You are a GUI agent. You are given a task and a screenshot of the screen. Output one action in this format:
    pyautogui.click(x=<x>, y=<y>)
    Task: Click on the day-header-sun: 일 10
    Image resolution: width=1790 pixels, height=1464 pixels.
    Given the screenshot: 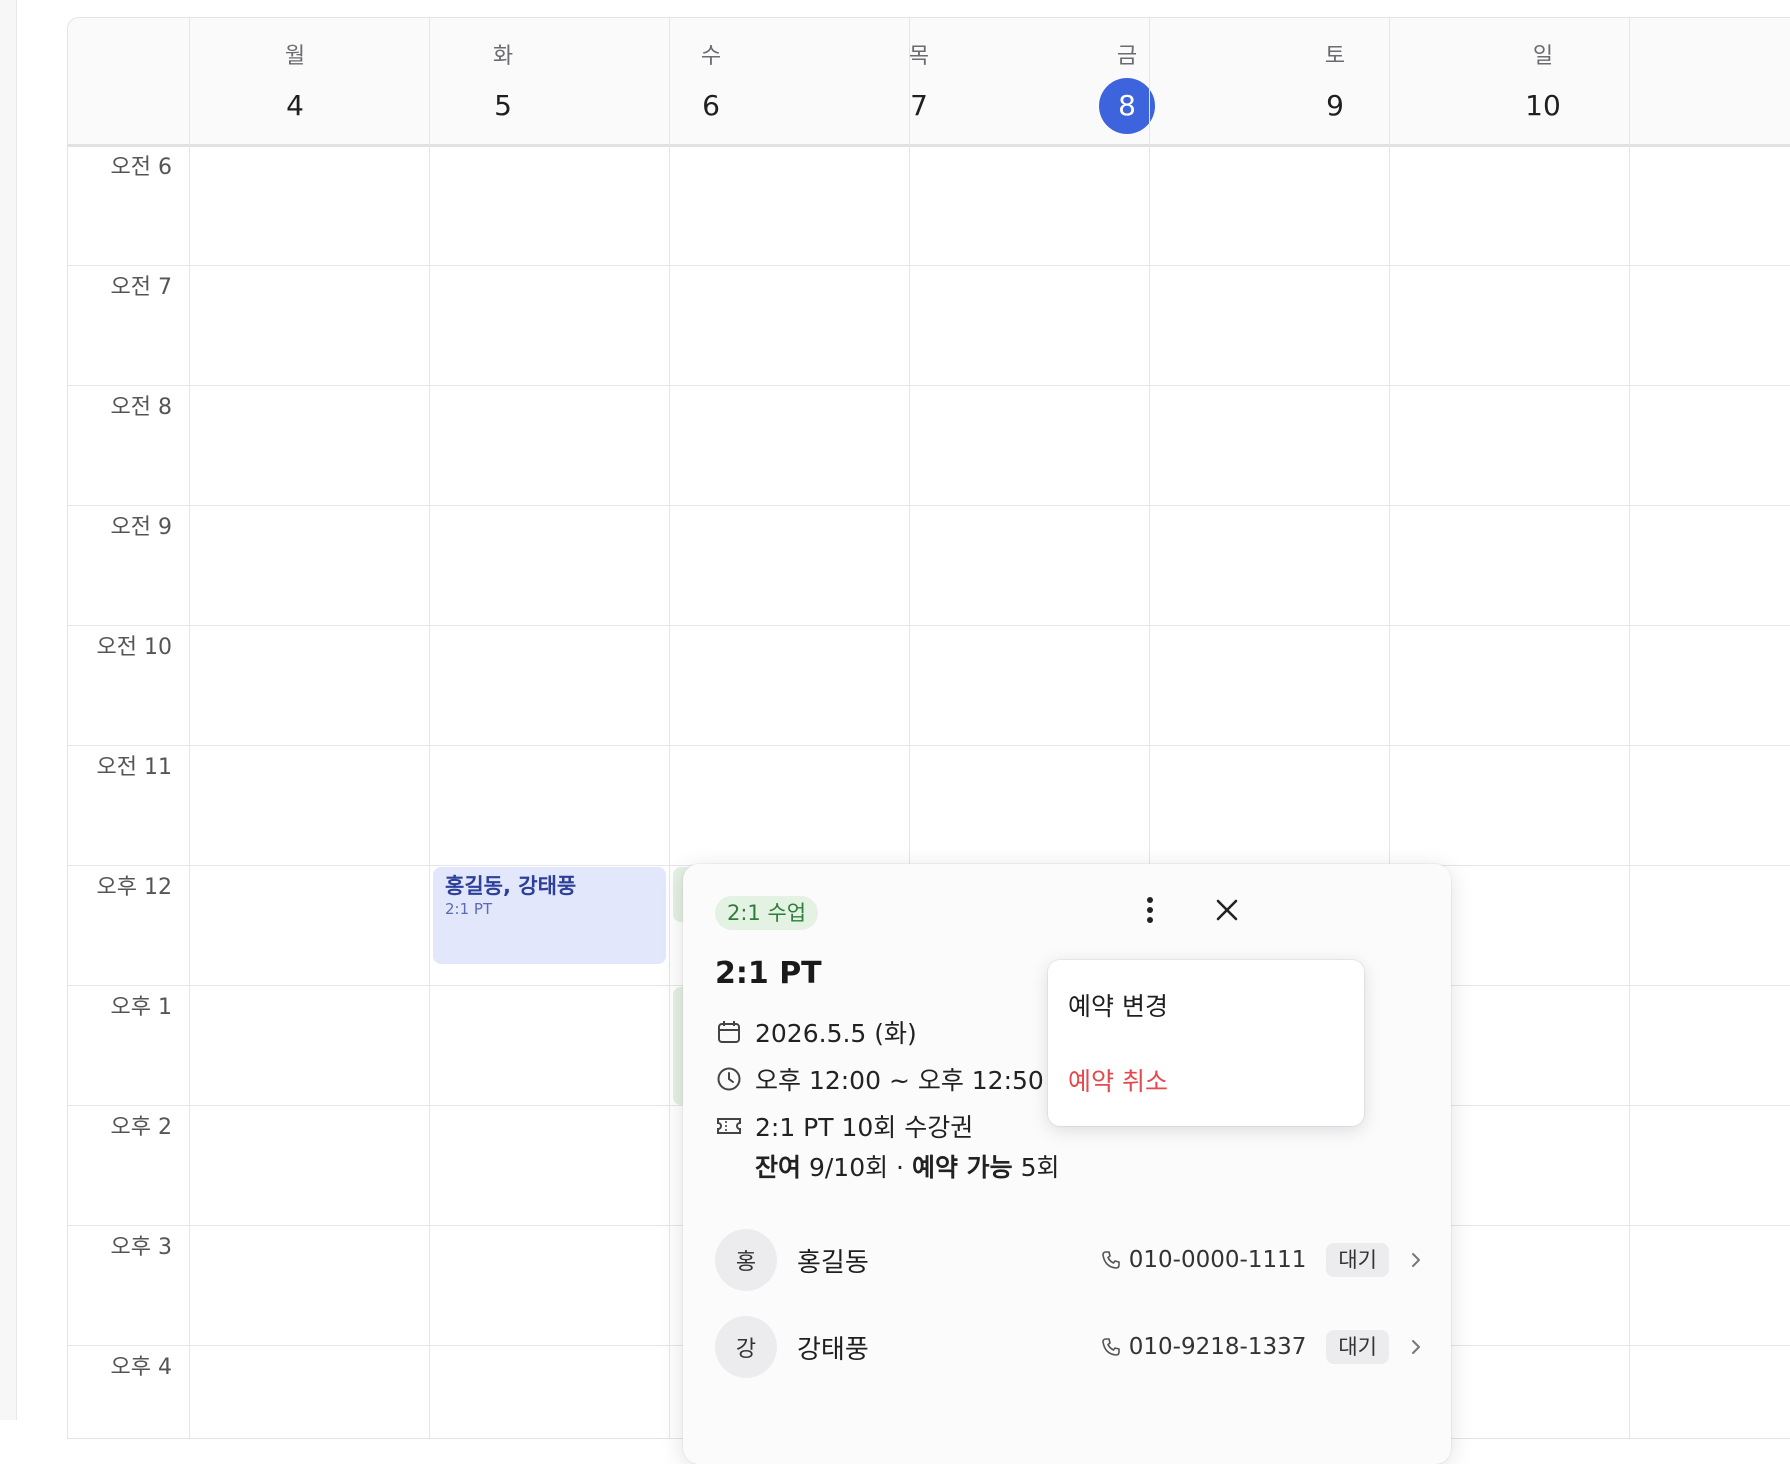 What is the action you would take?
    pyautogui.click(x=1543, y=81)
    